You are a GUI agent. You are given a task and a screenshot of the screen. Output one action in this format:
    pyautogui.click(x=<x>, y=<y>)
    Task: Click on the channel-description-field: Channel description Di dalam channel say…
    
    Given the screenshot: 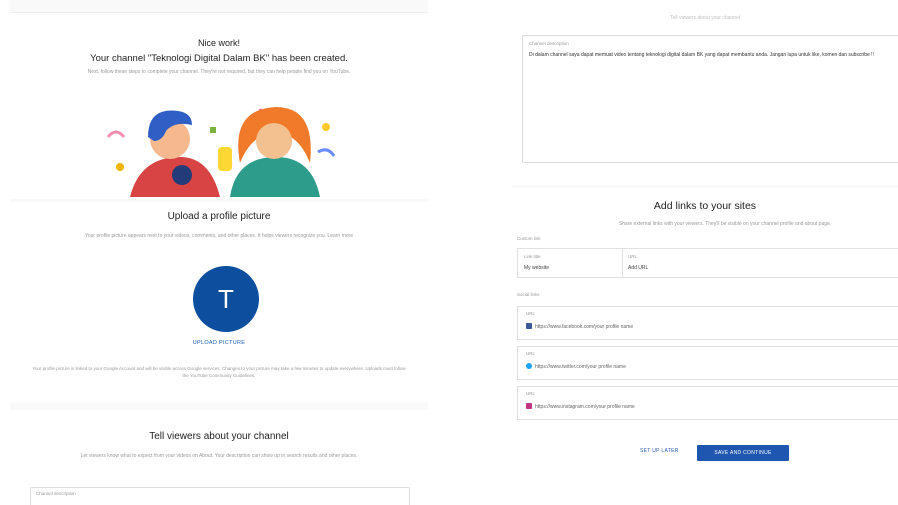 What is the action you would take?
    pyautogui.click(x=710, y=99)
    